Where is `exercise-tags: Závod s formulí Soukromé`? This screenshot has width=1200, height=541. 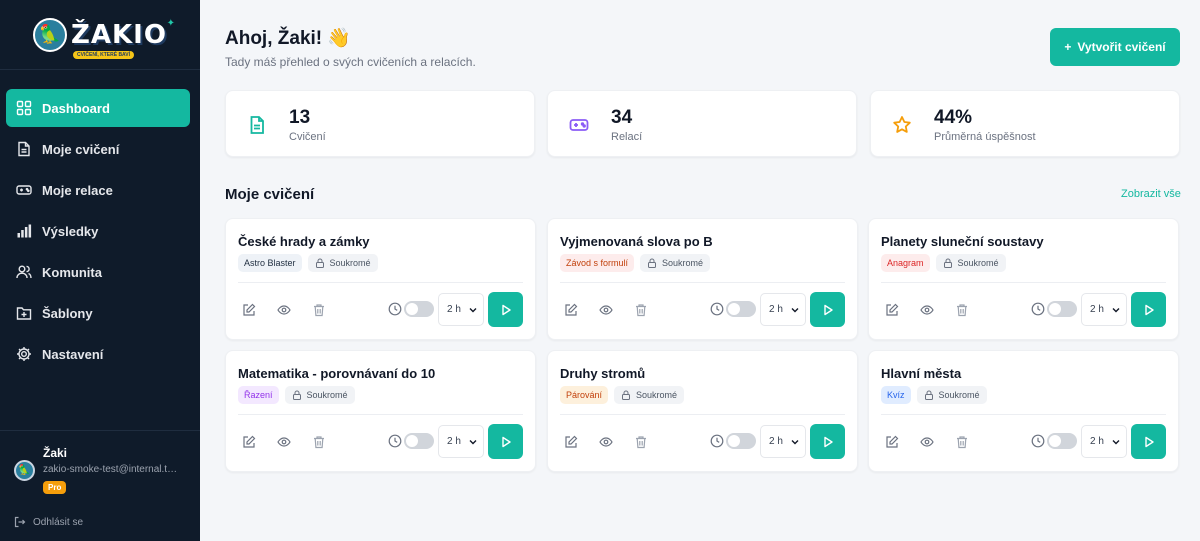 exercise-tags: Závod s formulí Soukromé is located at coordinates (635, 263).